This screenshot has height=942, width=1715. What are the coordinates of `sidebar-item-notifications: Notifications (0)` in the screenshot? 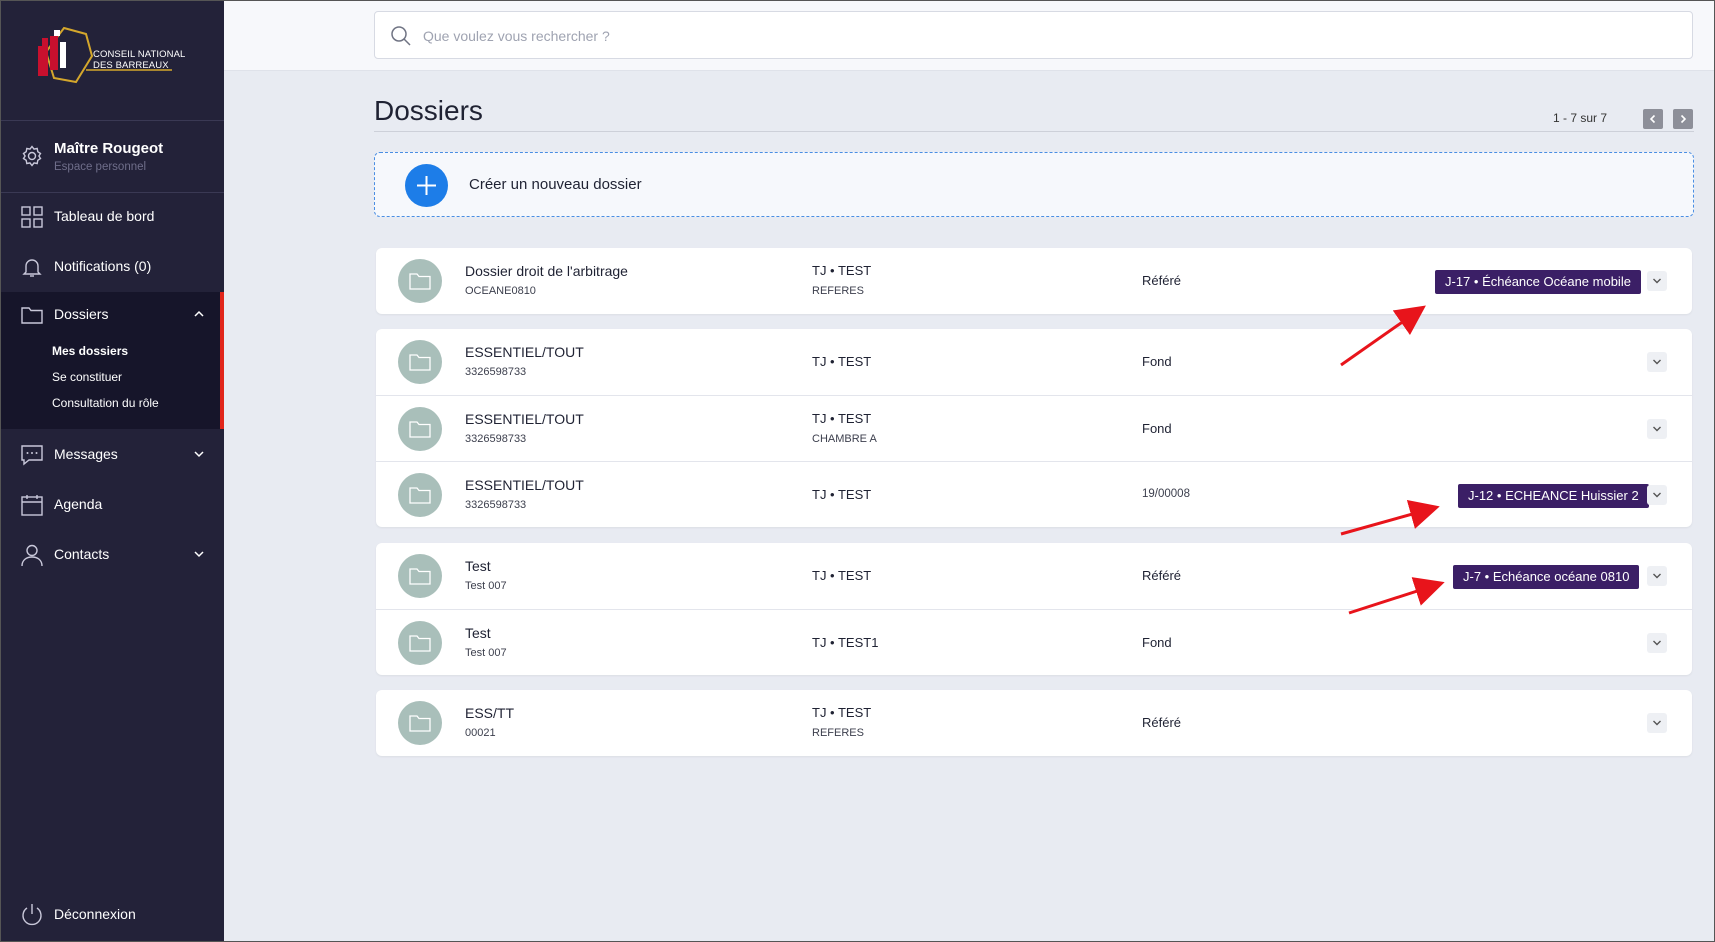 It's located at (112, 266).